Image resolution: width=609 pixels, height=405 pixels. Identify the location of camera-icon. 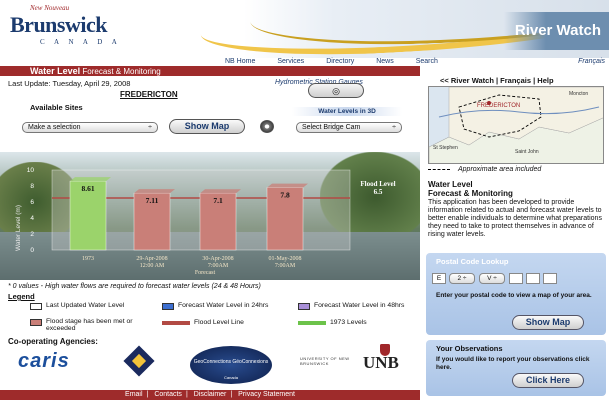
(267, 126).